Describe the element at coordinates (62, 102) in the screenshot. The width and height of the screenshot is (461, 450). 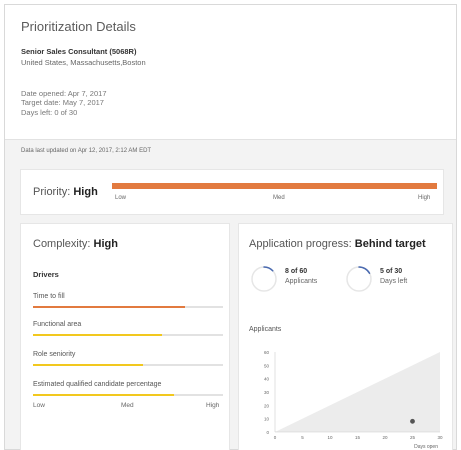
I see `target-date: Target date: May 7, 2017` at that location.